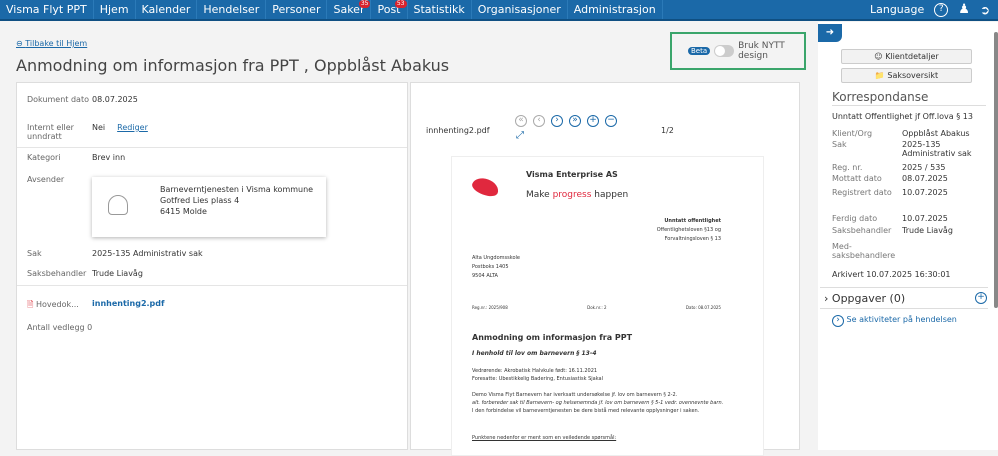  I want to click on folder-icon: 📁, so click(881, 75).